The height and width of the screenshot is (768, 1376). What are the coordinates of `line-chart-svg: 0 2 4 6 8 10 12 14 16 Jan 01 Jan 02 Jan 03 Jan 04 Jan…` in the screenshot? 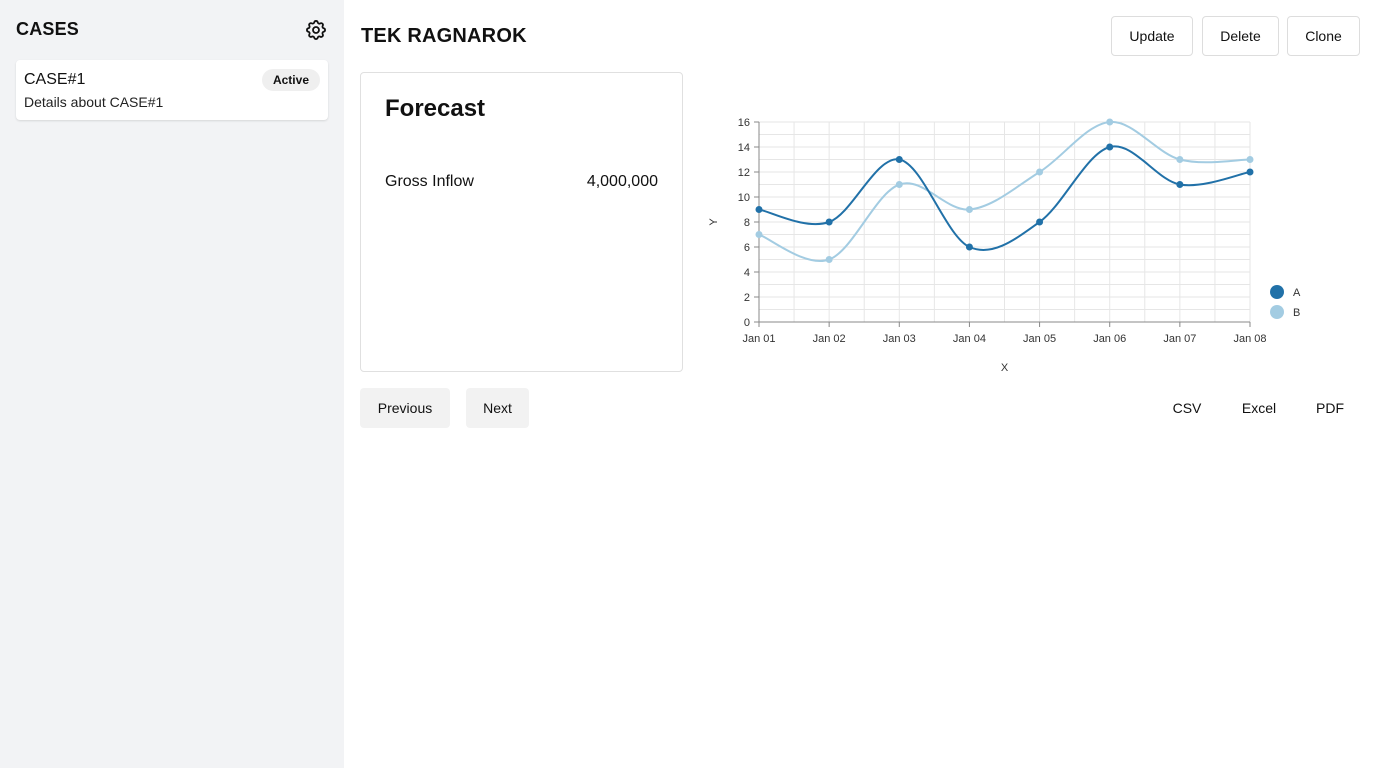 It's located at (1004, 245).